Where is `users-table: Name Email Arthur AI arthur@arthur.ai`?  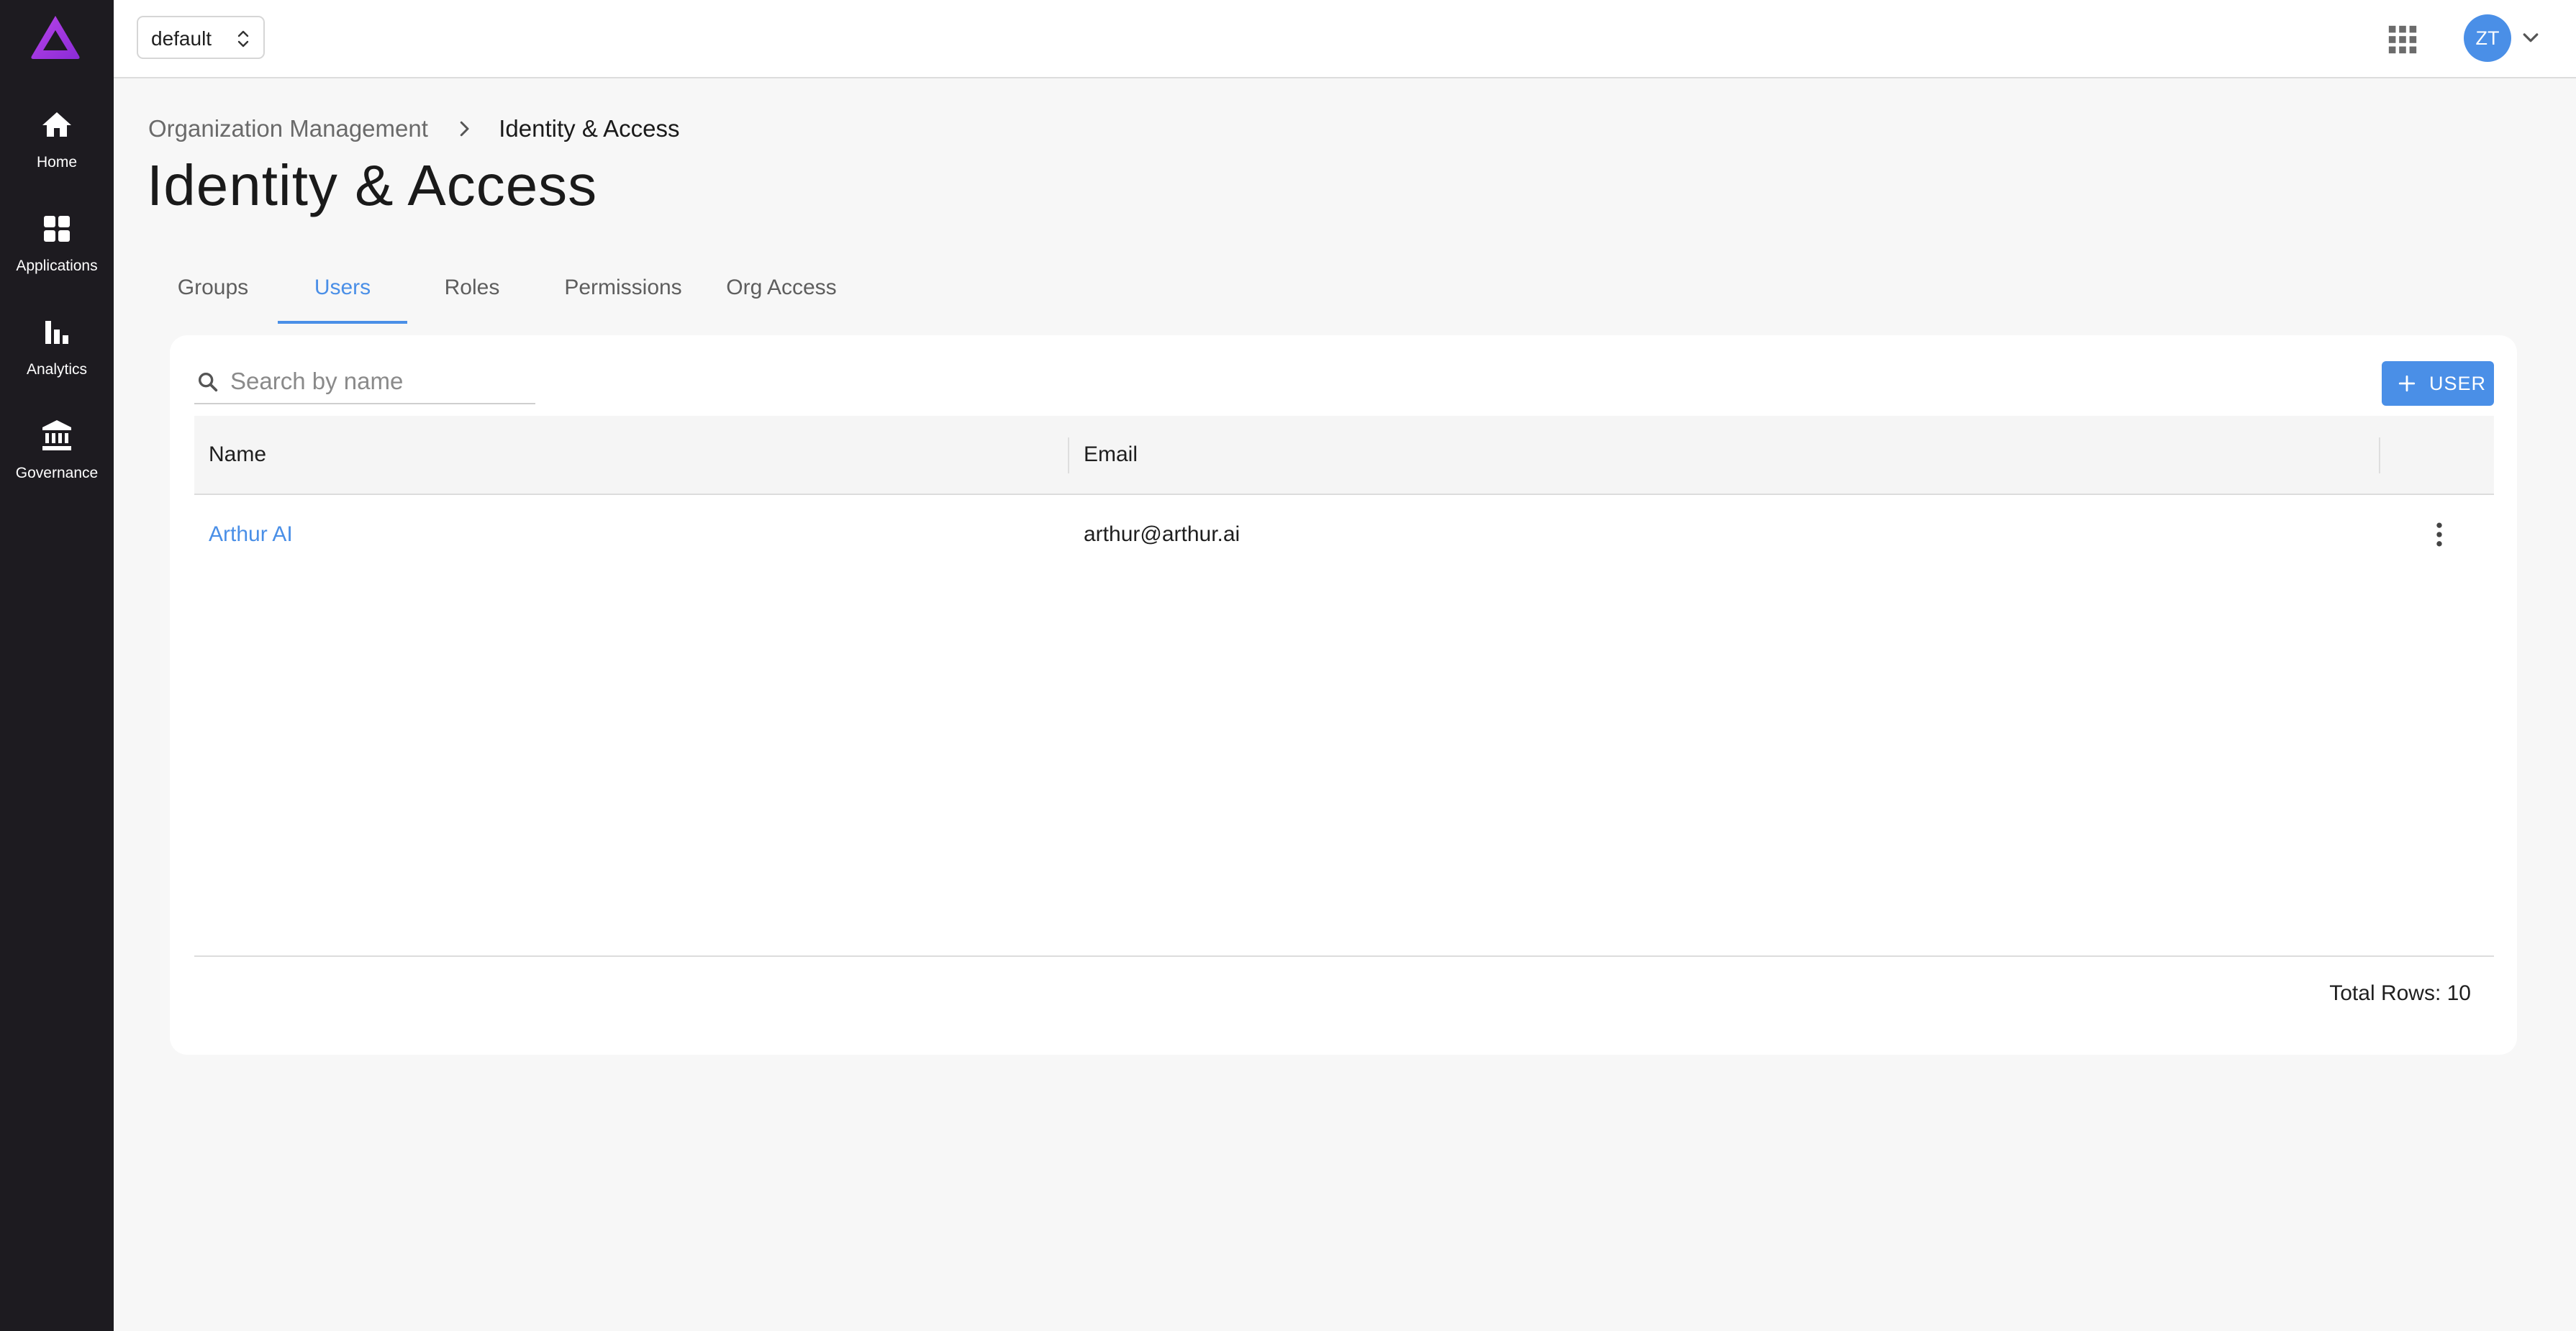
users-table: Name Email Arthur AI arthur@arthur.ai is located at coordinates (1344, 495).